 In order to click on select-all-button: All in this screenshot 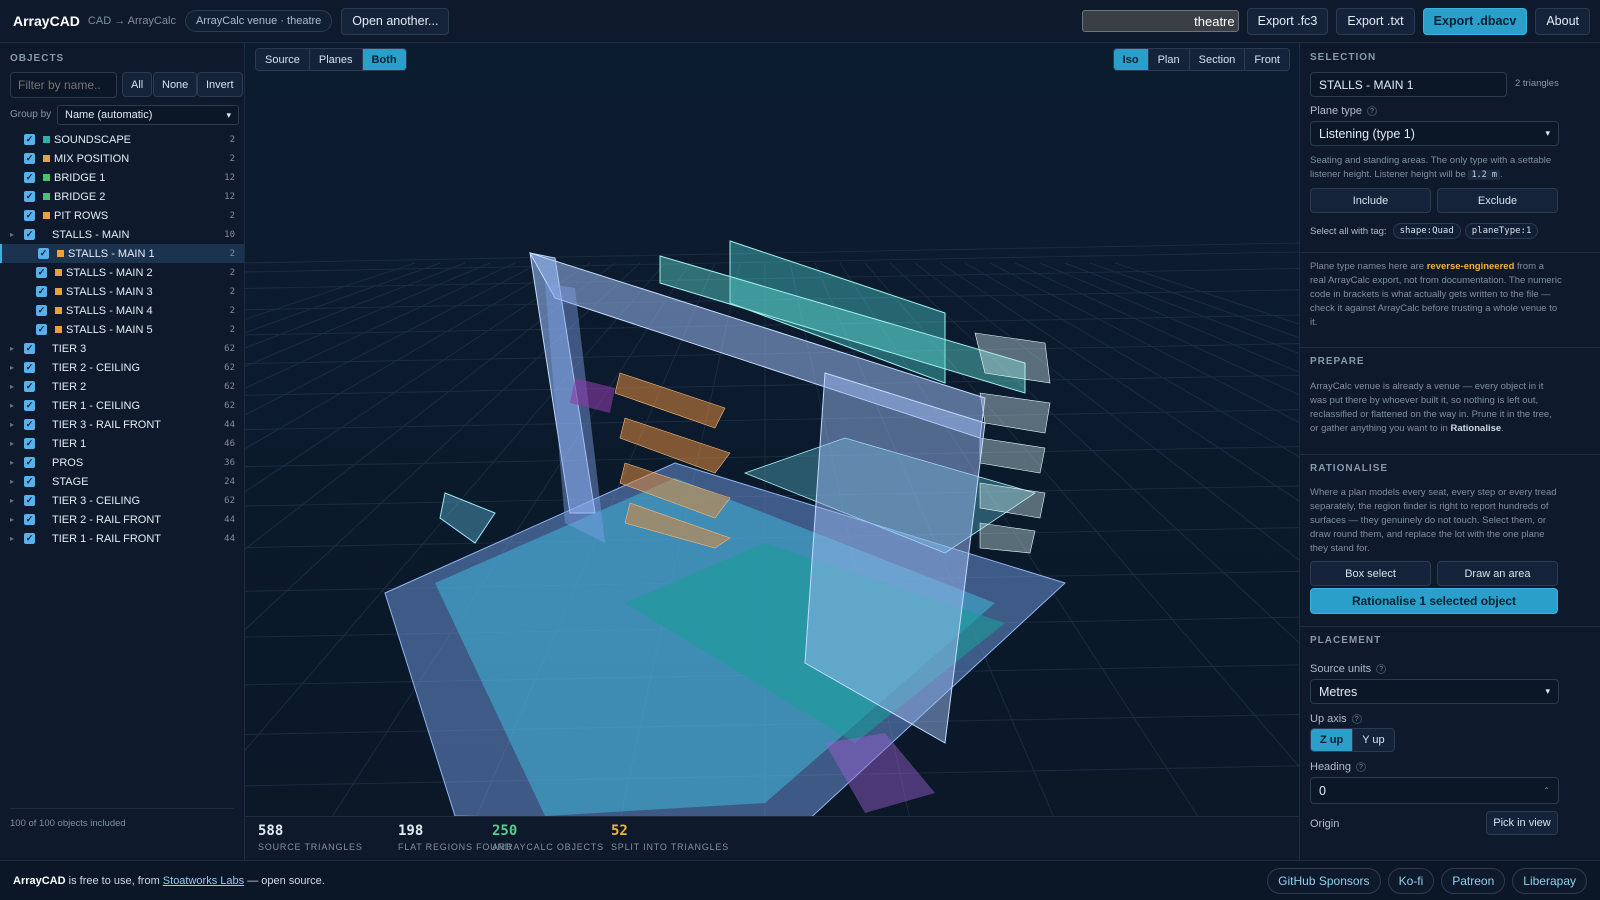, I will do `click(137, 84)`.